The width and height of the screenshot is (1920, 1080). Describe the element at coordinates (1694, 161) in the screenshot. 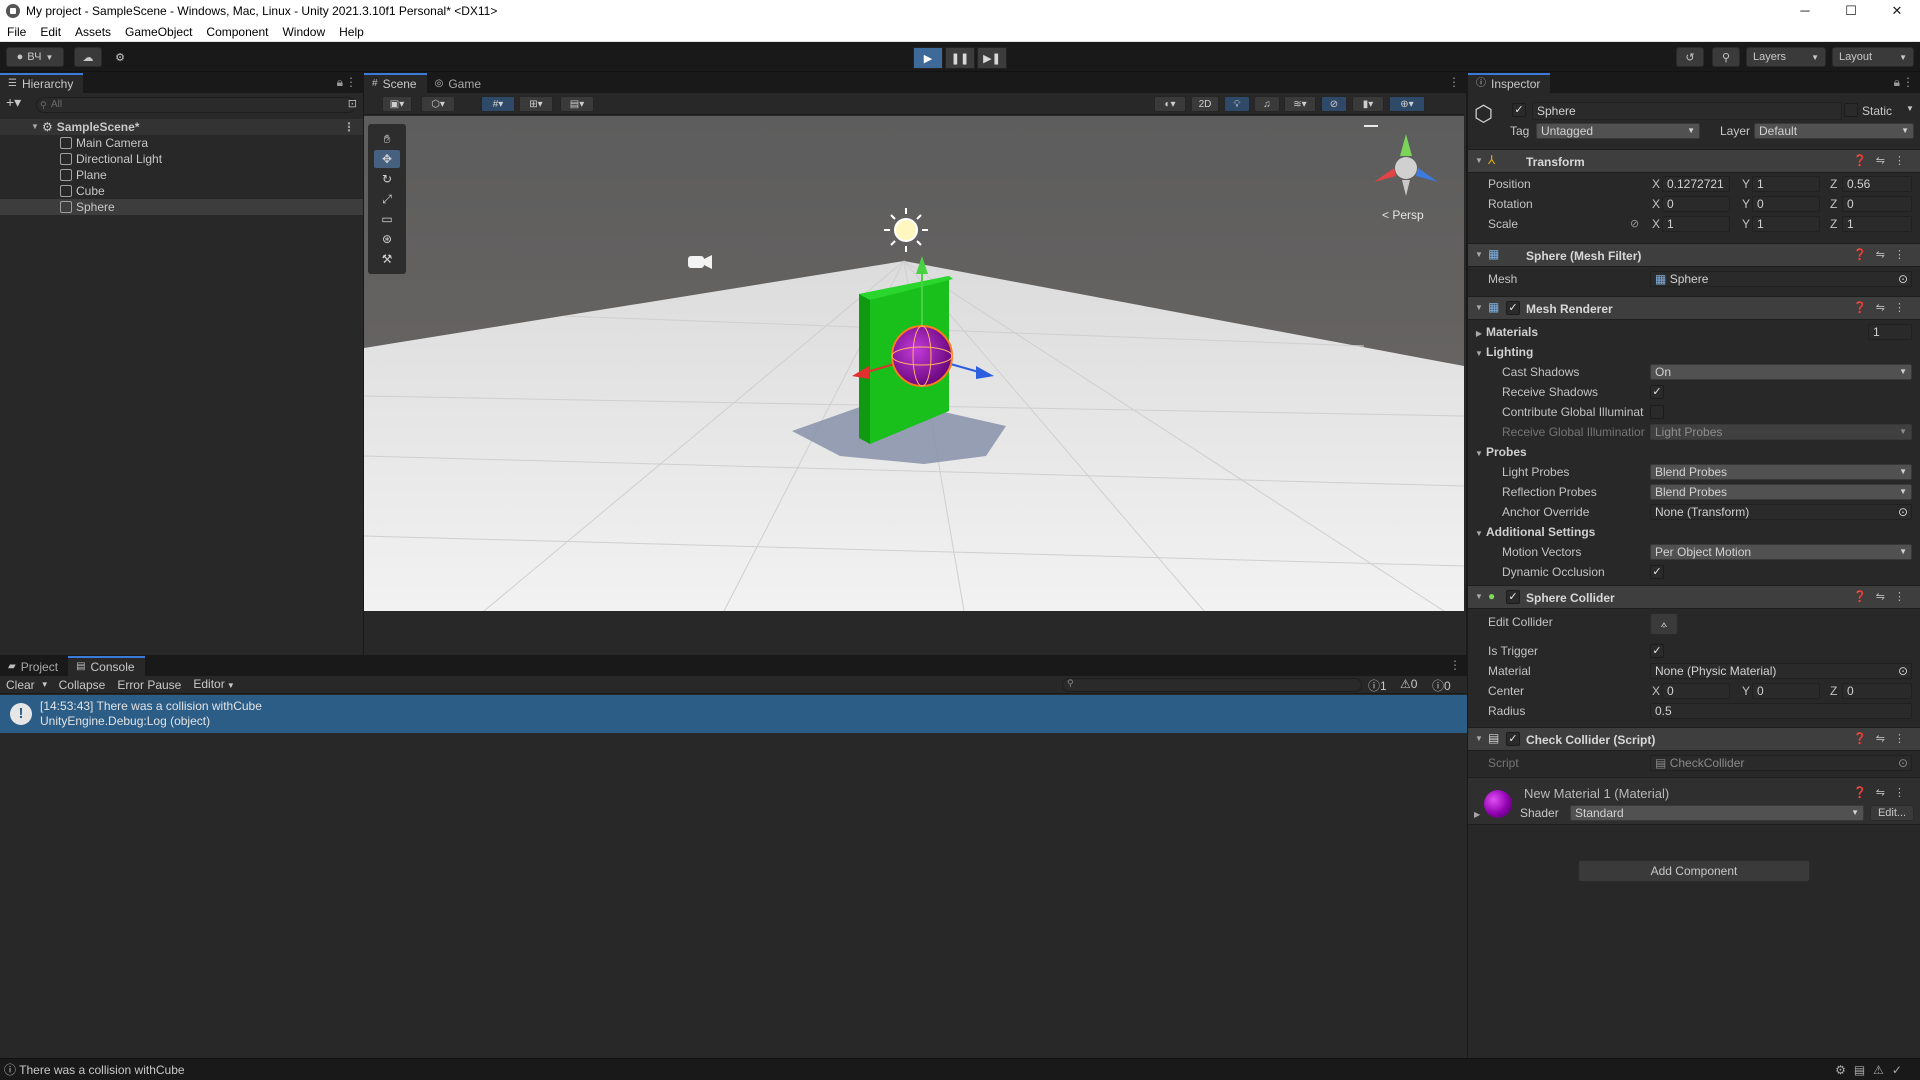

I see `transform-header: ▼ ⅄ Transform ❓⇋⋮` at that location.